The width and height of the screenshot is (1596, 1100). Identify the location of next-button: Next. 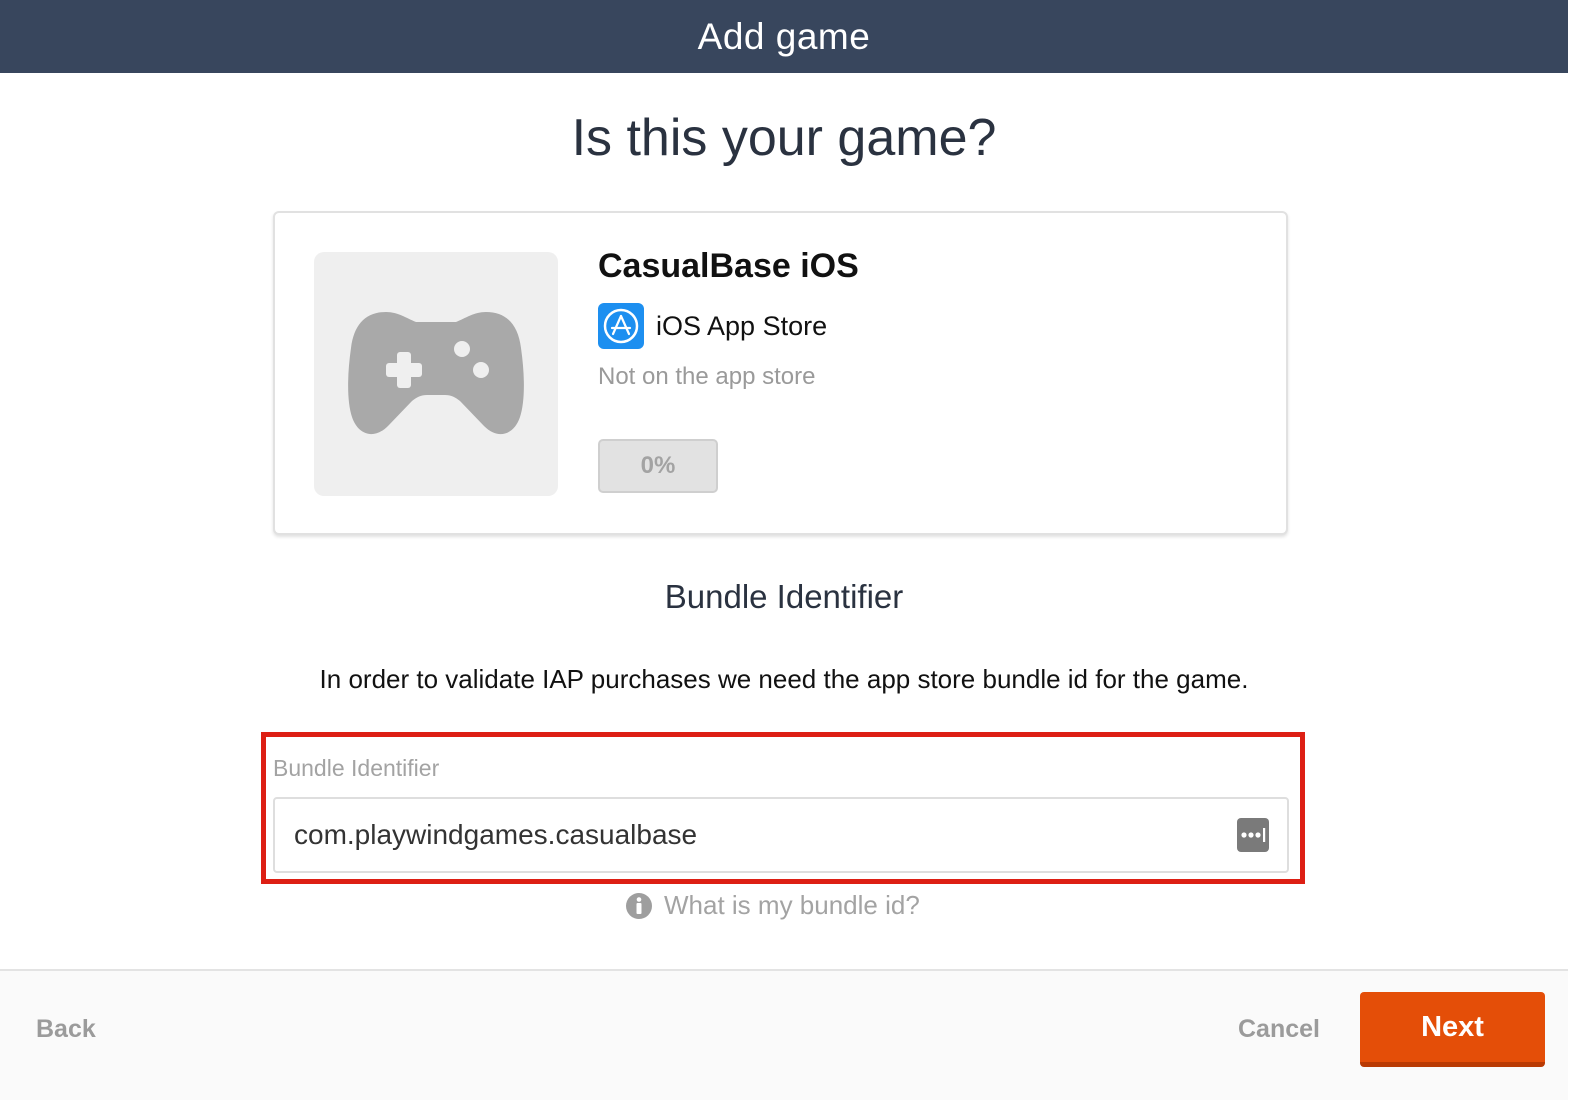
(1452, 1029).